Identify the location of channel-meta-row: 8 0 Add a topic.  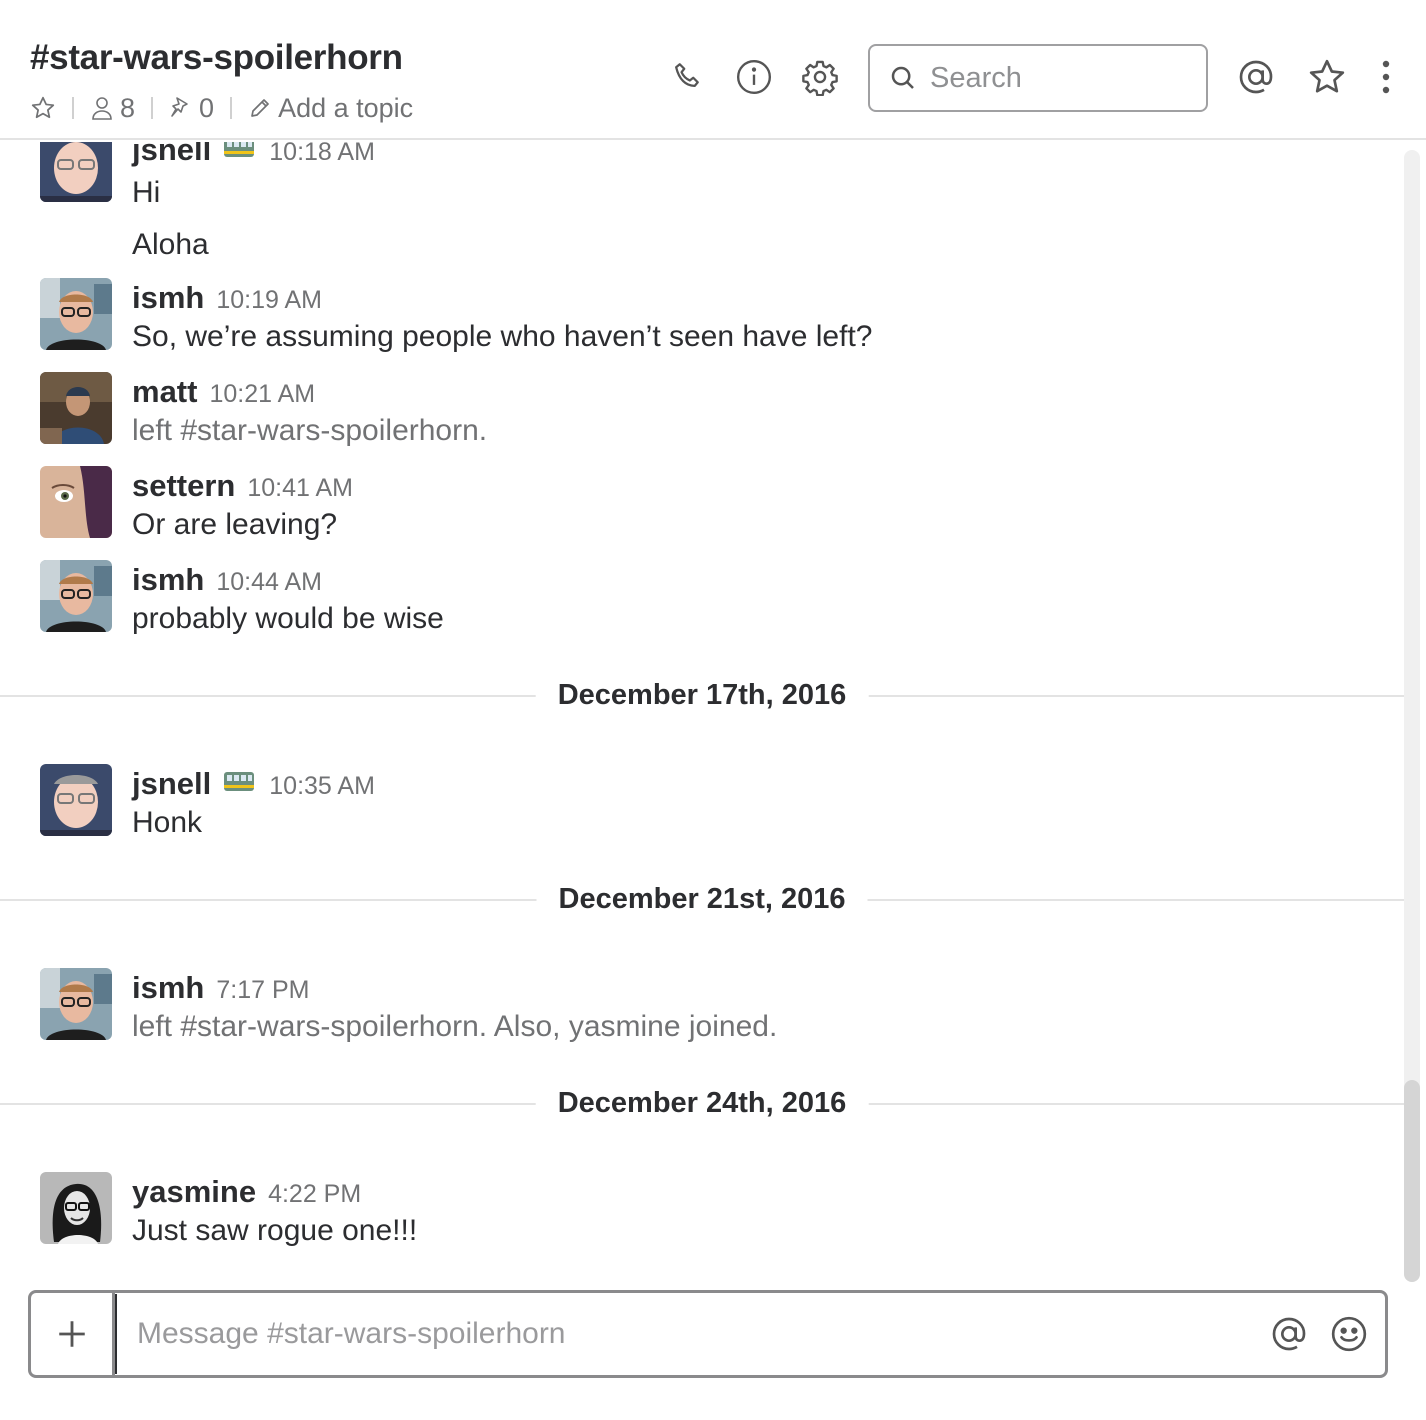
(221, 108).